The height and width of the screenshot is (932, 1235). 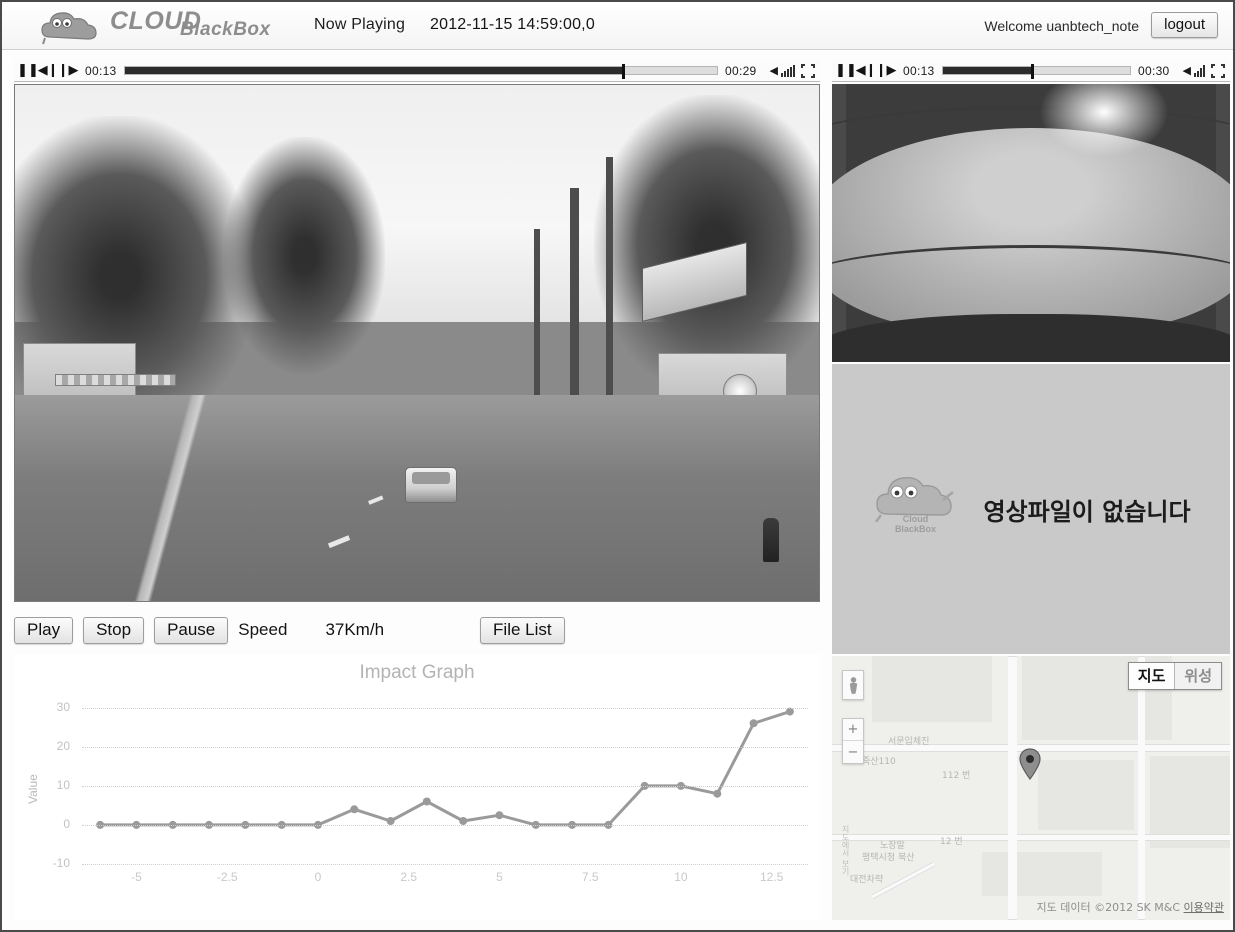 What do you see at coordinates (115, 379) in the screenshot?
I see `video-awning` at bounding box center [115, 379].